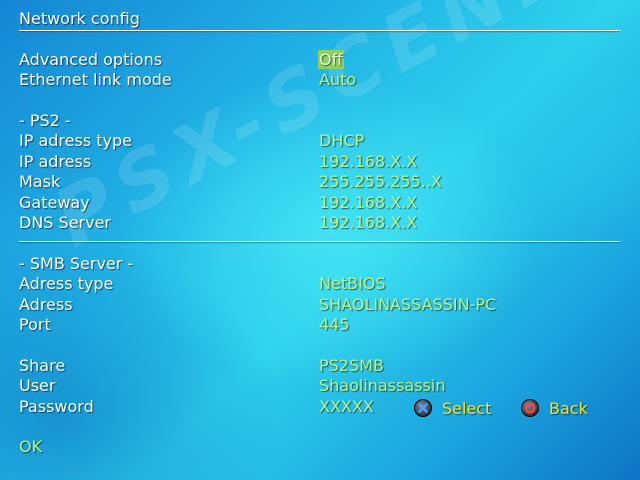  What do you see at coordinates (95, 79) in the screenshot?
I see `ethernet-link-mode-label: Ethernet link mode` at bounding box center [95, 79].